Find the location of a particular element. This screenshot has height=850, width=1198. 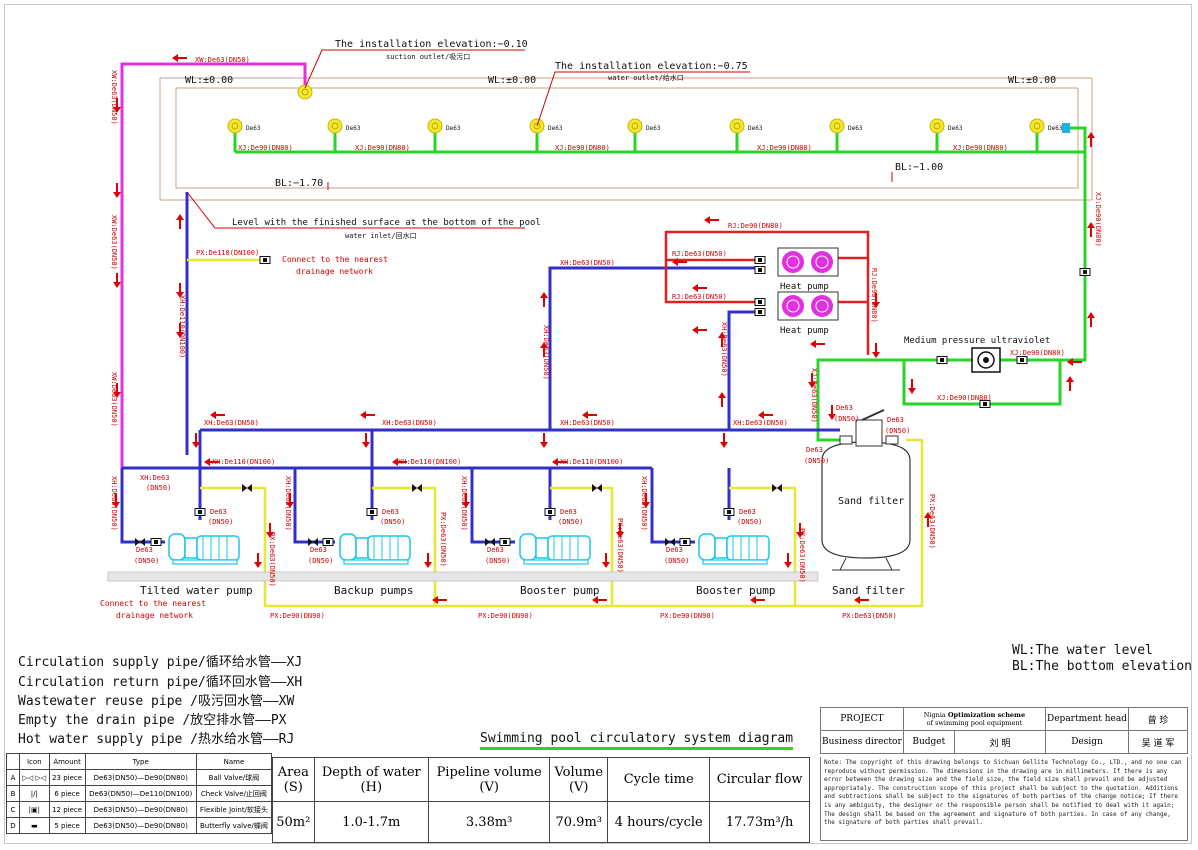

de63-p4: De63 is located at coordinates (674, 550).